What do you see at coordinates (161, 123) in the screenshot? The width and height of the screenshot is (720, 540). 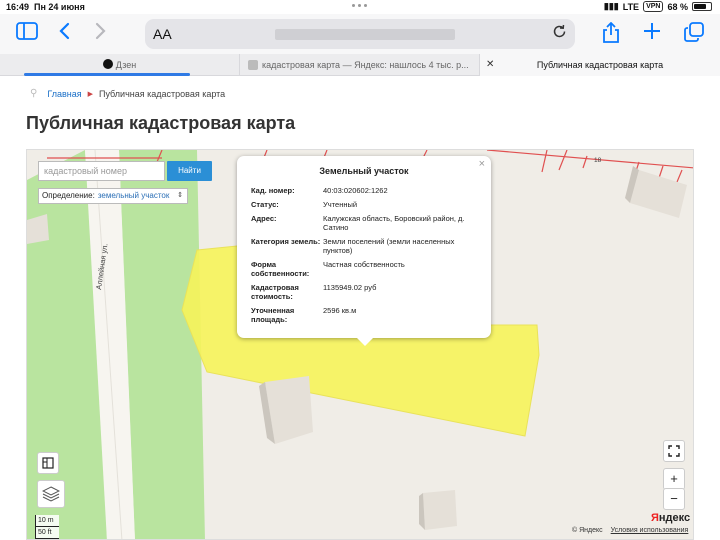 I see `page-title: Публичная кадастровая карта` at bounding box center [161, 123].